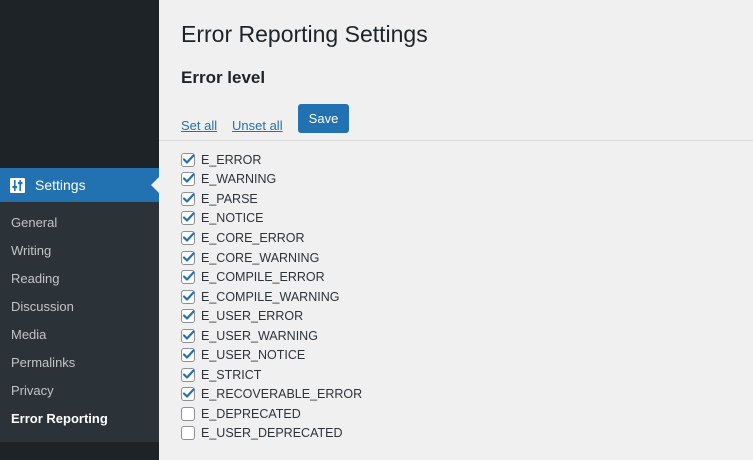 This screenshot has height=460, width=753. What do you see at coordinates (260, 258) in the screenshot?
I see `error-level-label: E_CORE_WARNING` at bounding box center [260, 258].